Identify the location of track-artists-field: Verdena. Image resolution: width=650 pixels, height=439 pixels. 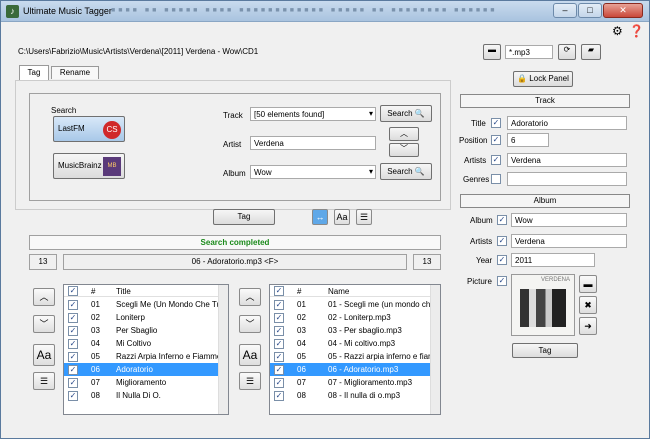
(567, 160).